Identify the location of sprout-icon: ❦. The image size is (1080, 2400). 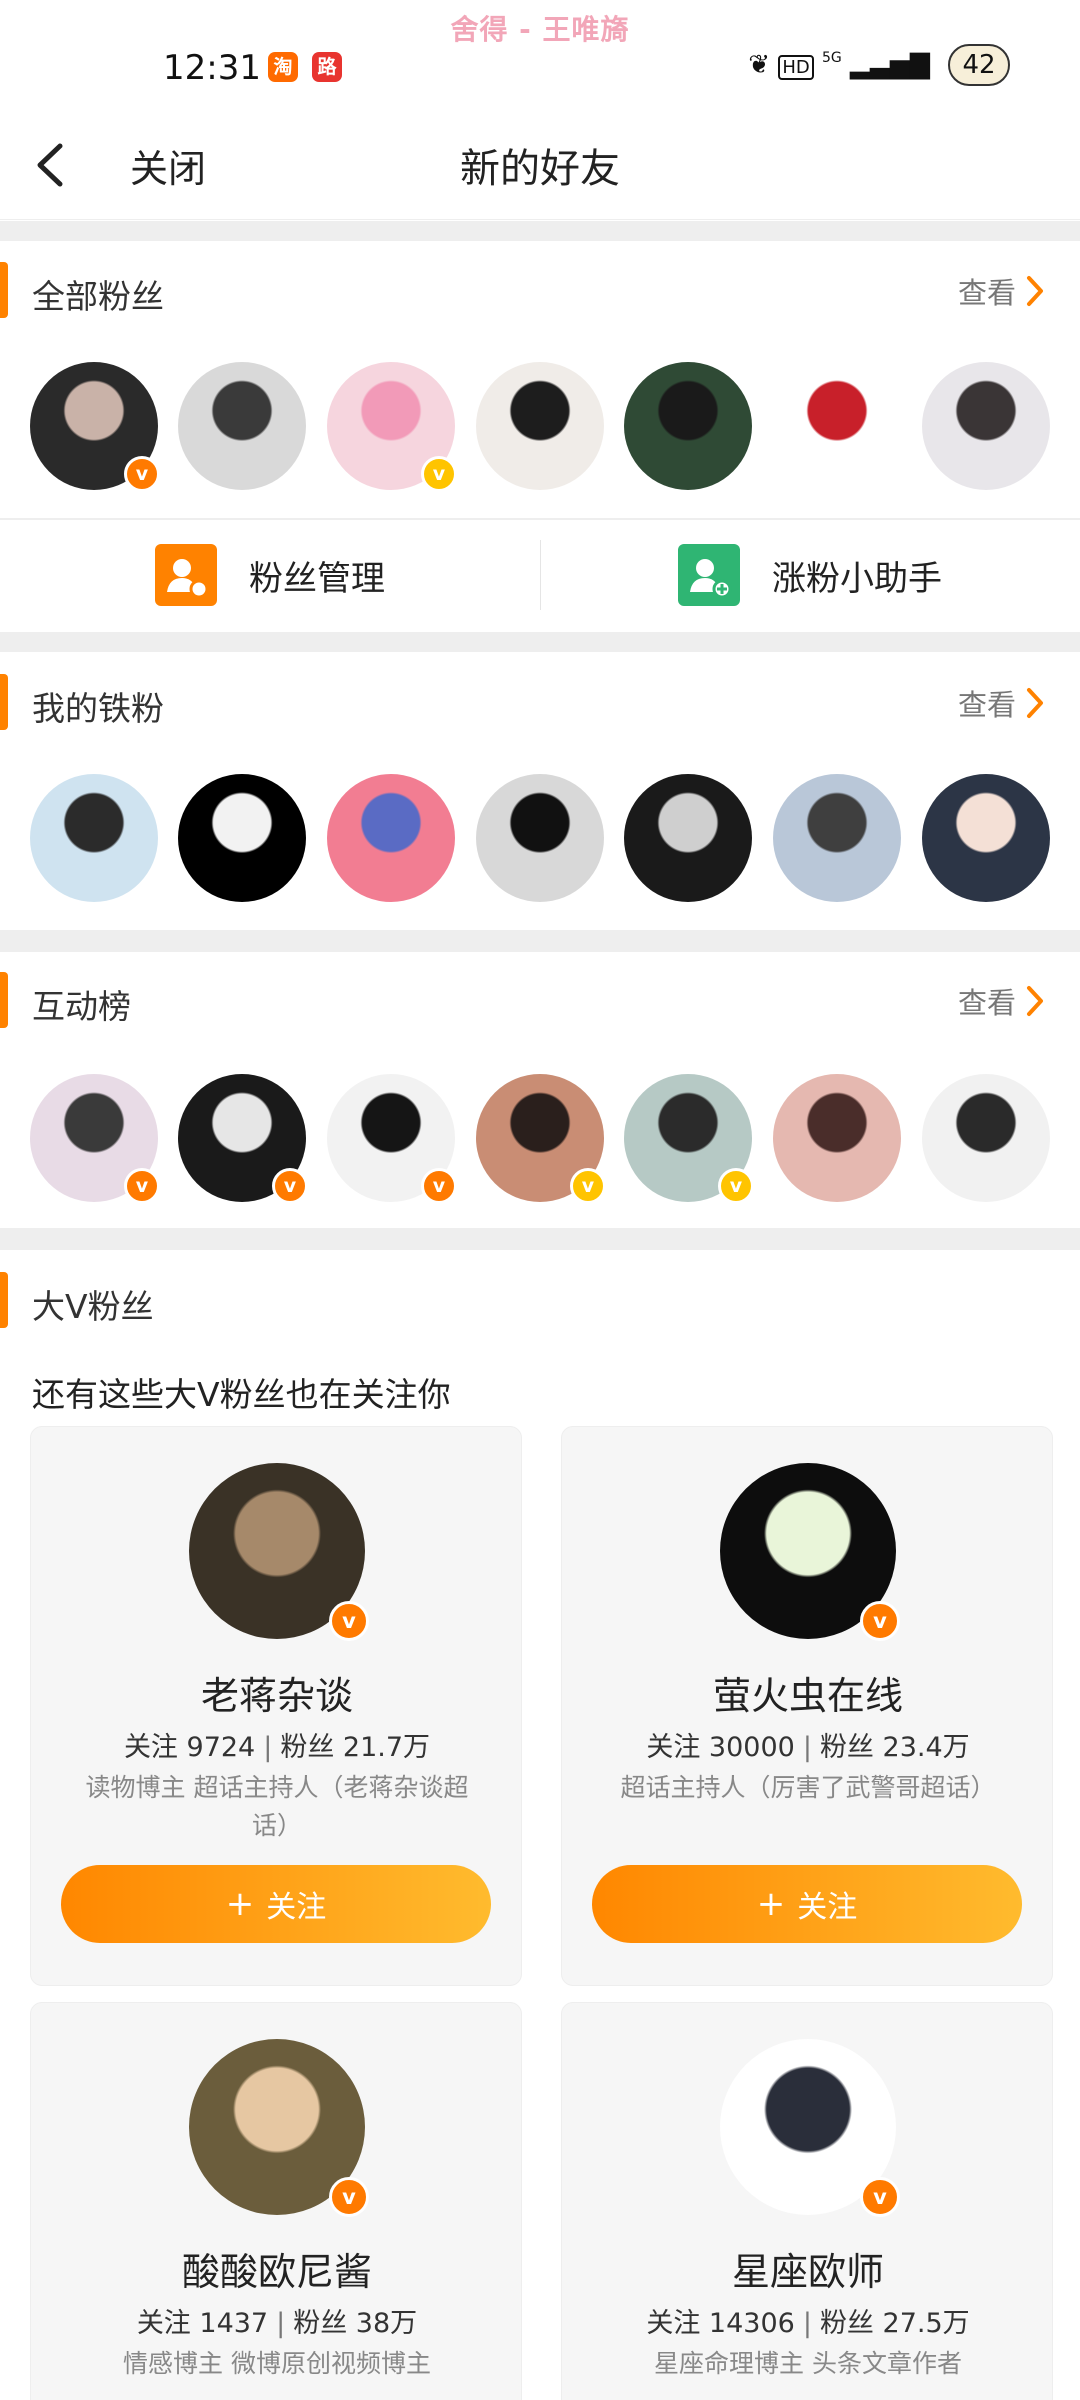
(759, 65).